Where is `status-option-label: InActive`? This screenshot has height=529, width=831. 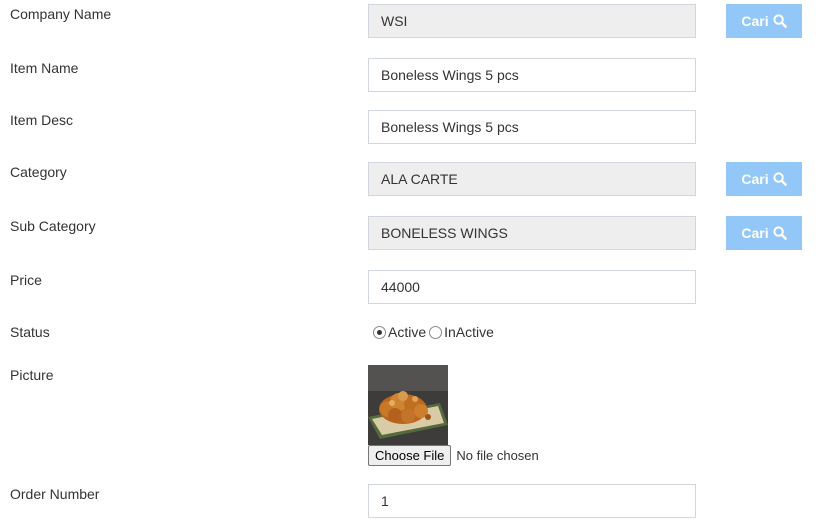 status-option-label: InActive is located at coordinates (469, 332).